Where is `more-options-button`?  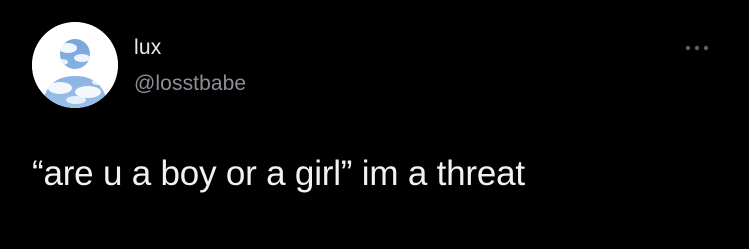
more-options-button is located at coordinates (697, 48).